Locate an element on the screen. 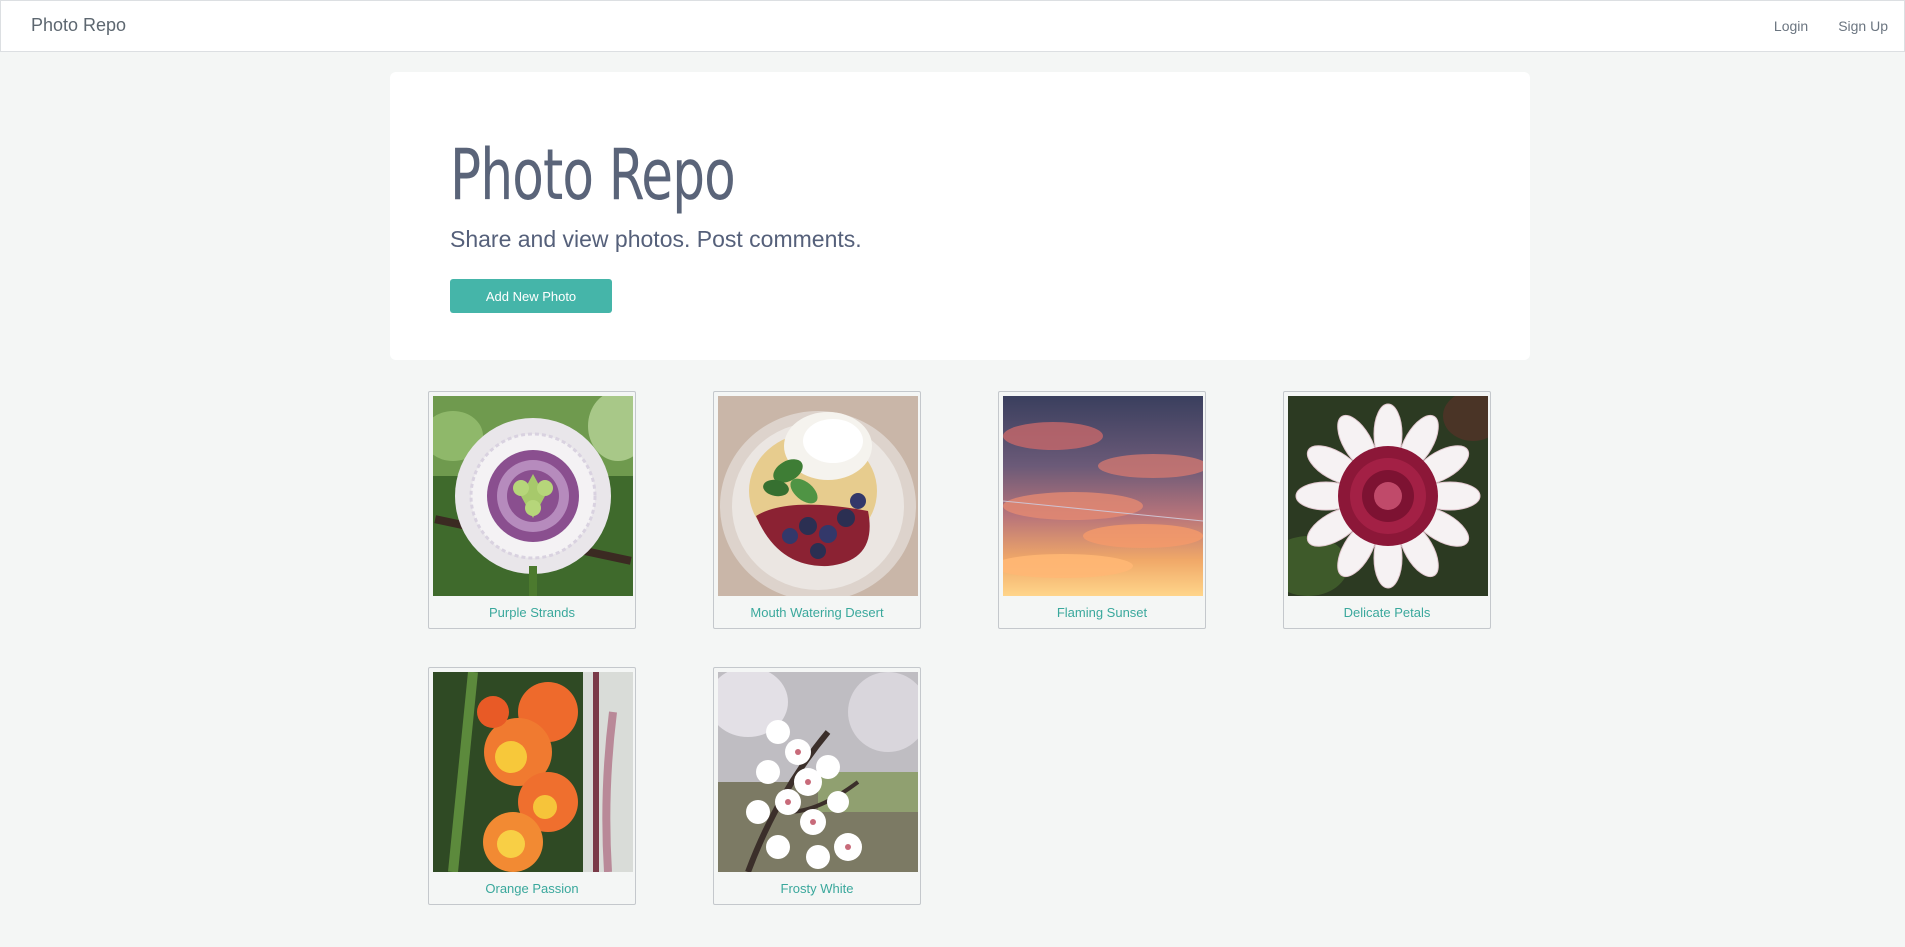 The image size is (1905, 947). signup-link: Sign Up is located at coordinates (1863, 26).